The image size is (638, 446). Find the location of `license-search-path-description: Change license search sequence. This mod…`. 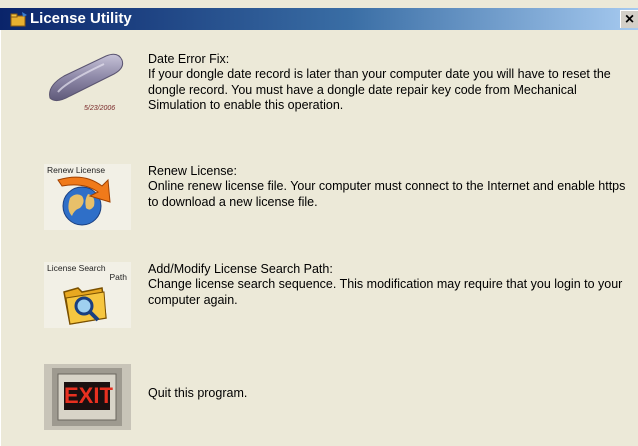

license-search-path-description: Change license search sequence. This mod… is located at coordinates (385, 292).